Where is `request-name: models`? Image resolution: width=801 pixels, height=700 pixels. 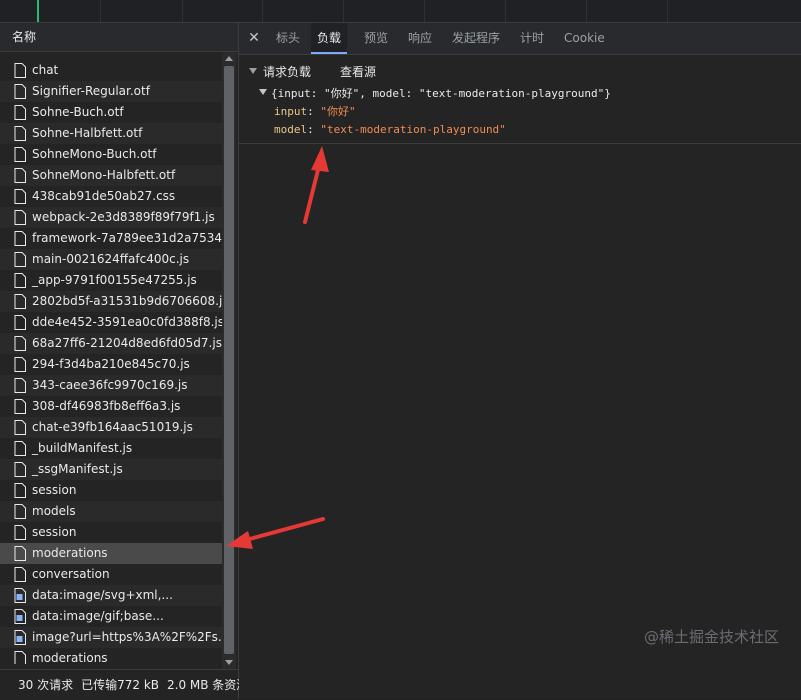 request-name: models is located at coordinates (54, 511).